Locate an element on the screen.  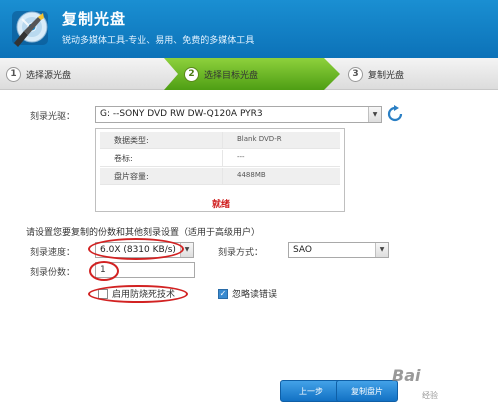
info-row-volume-label: 卷标: --- is located at coordinates (220, 158).